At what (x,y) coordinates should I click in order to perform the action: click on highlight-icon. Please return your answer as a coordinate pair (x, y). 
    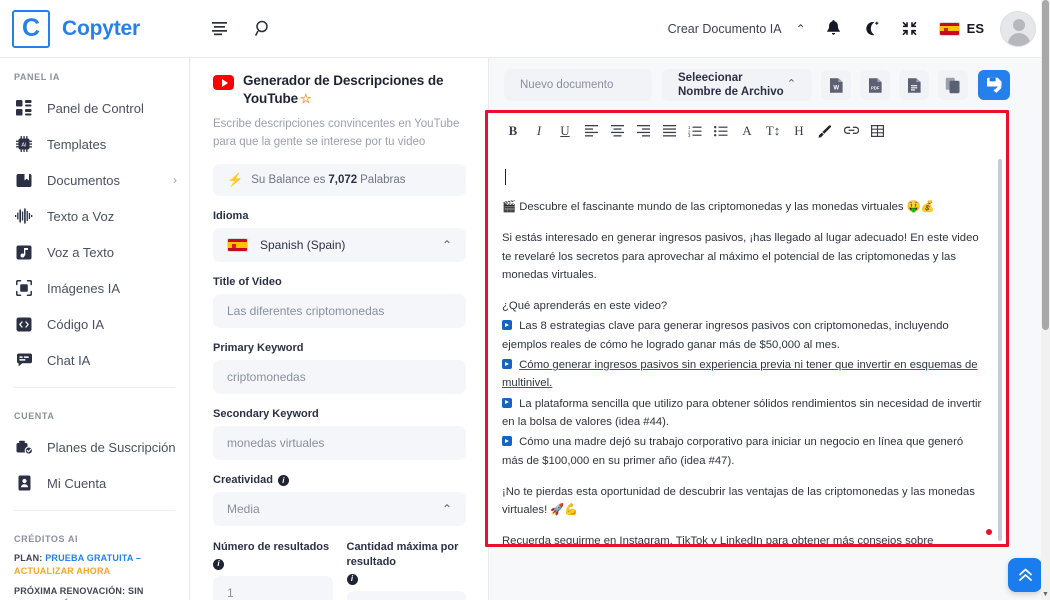
    Looking at the image, I should click on (825, 131).